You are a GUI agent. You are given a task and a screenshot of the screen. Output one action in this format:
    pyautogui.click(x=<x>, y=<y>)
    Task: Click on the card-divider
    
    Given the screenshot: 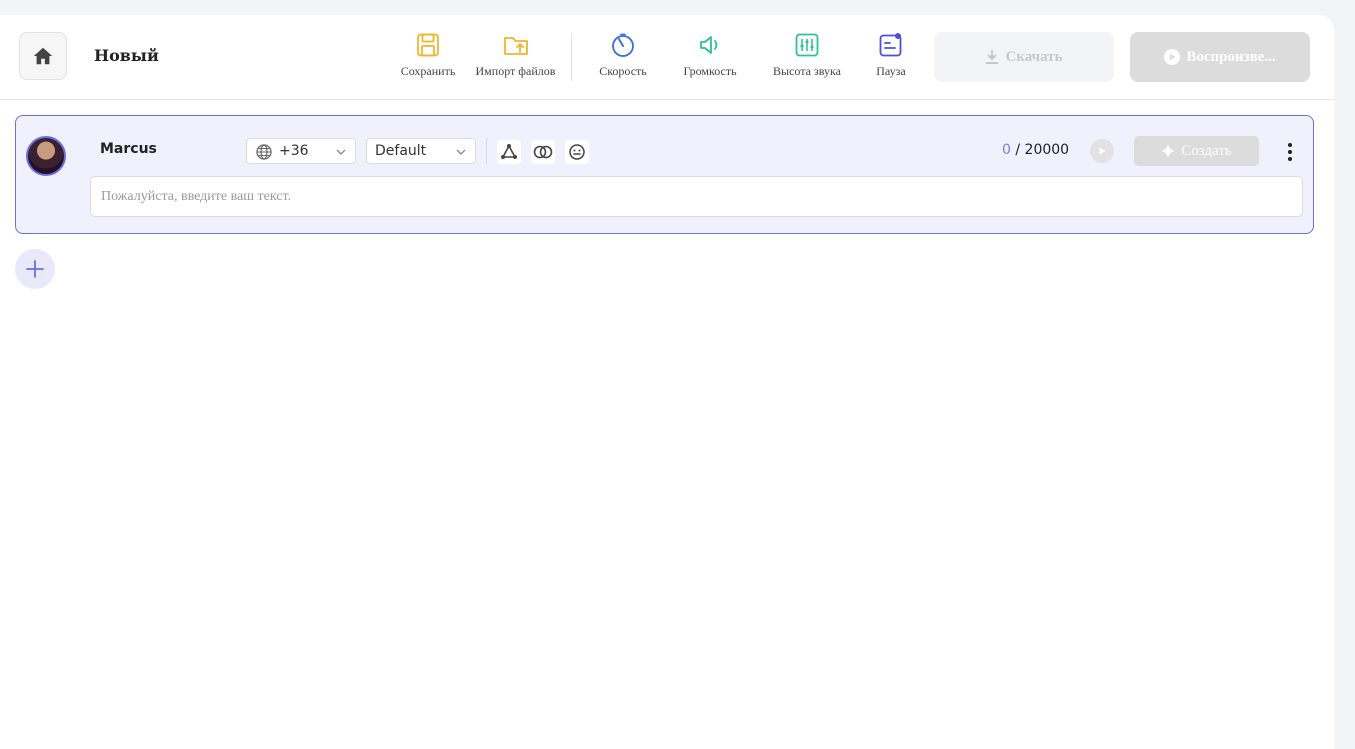 What is the action you would take?
    pyautogui.click(x=486, y=151)
    